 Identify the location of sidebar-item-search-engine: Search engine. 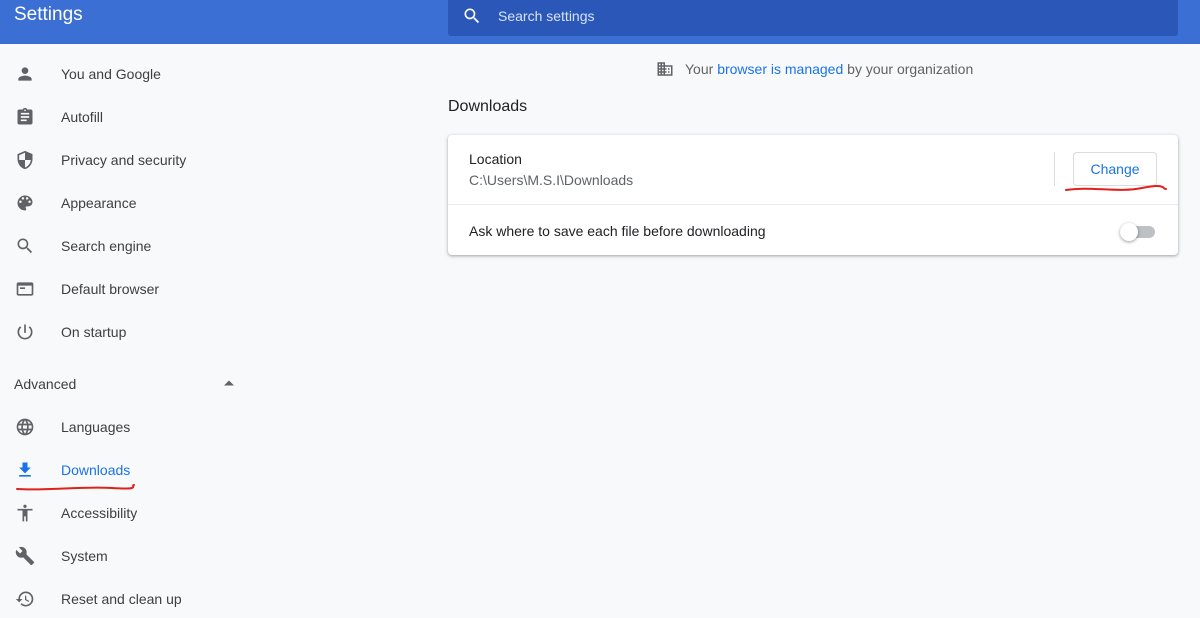
(125, 247).